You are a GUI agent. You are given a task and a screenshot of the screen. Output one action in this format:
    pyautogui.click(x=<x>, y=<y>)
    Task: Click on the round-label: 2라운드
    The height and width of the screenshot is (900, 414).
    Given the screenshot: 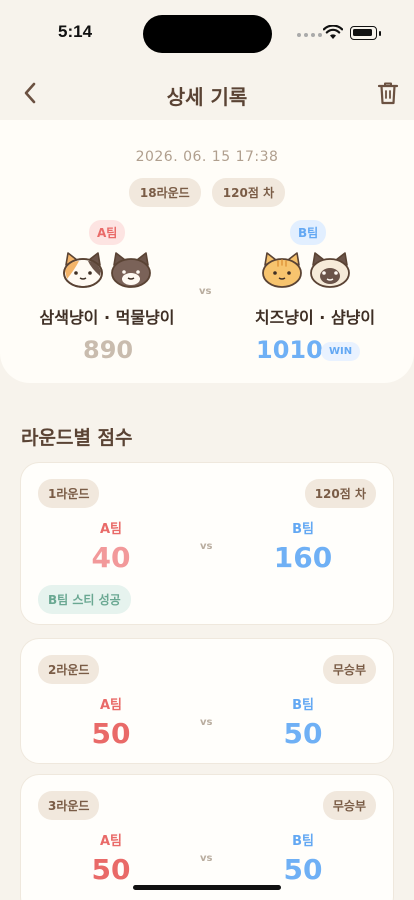 What is the action you would take?
    pyautogui.click(x=69, y=669)
    